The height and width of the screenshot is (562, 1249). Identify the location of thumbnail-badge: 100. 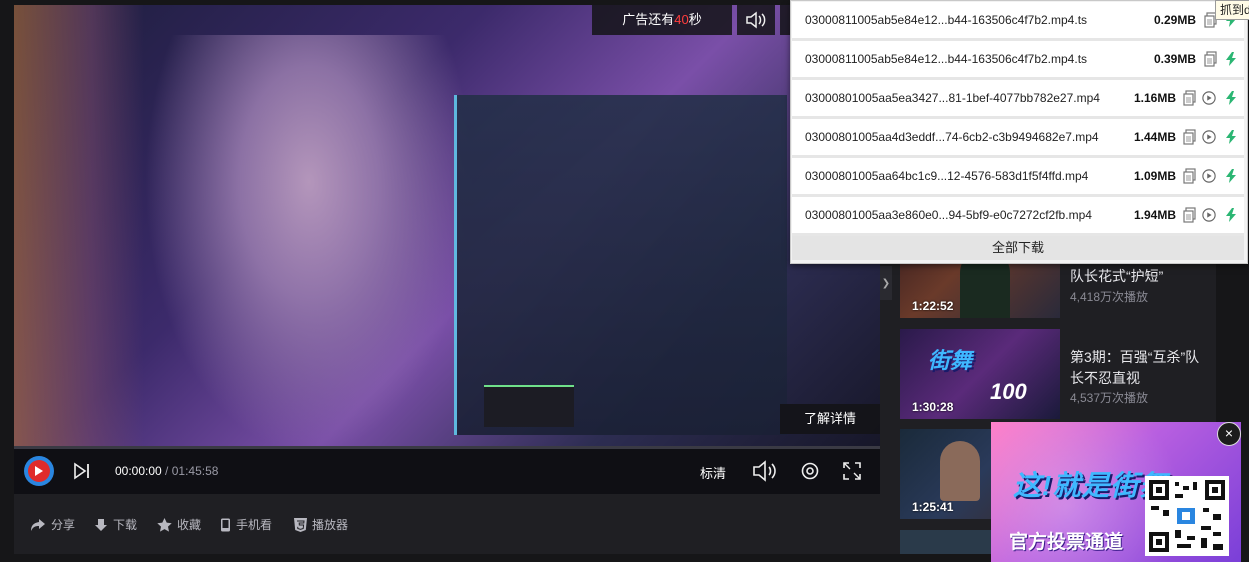
(1008, 391).